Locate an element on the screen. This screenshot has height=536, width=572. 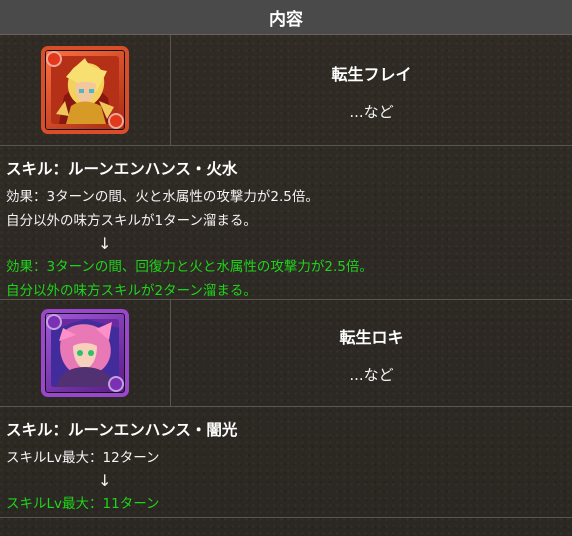
frey-card-icon is located at coordinates (85, 90).